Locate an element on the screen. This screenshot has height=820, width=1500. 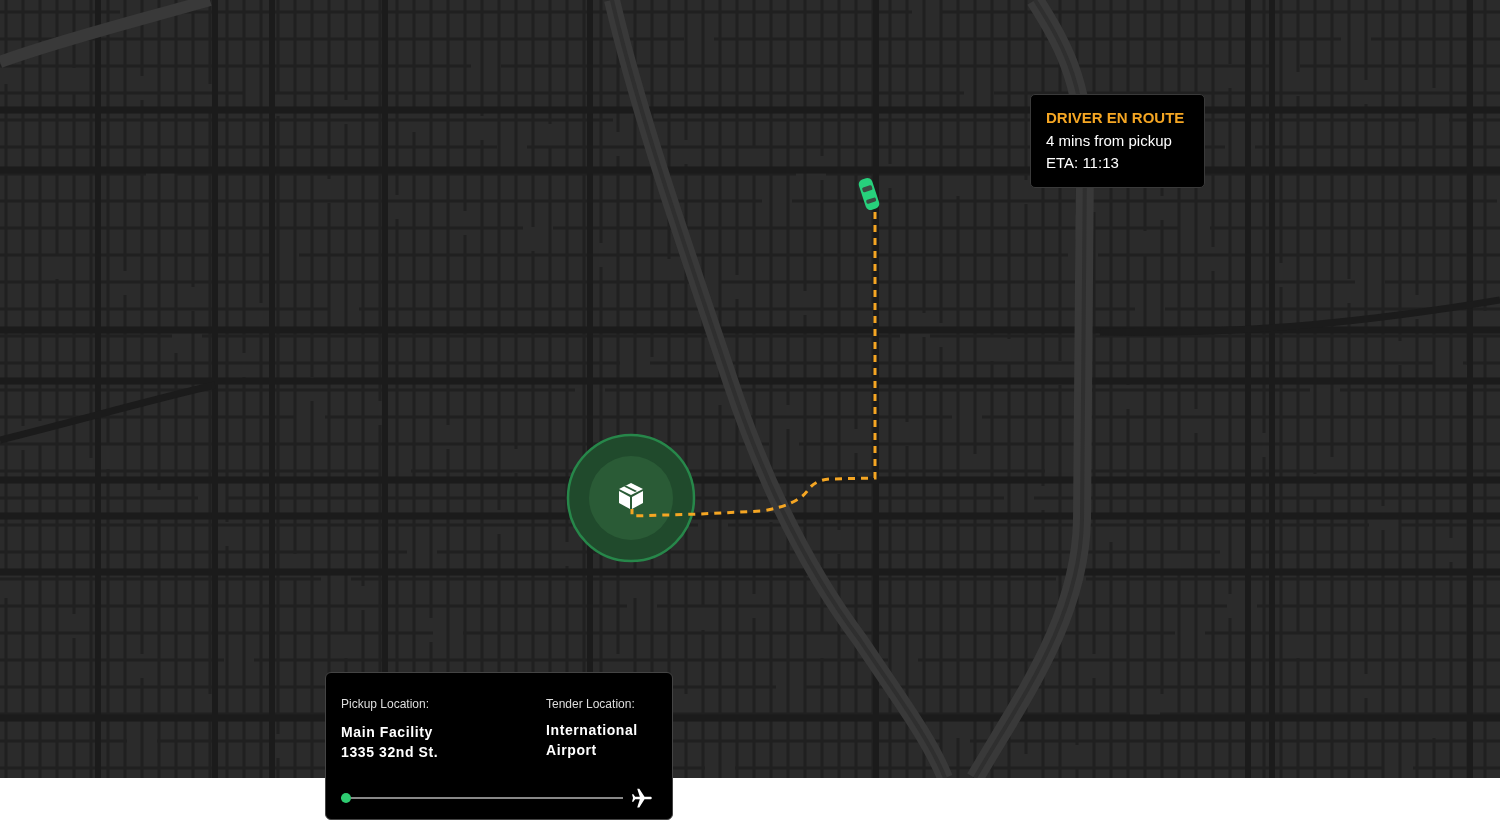
location-value: Airport is located at coordinates (572, 750).